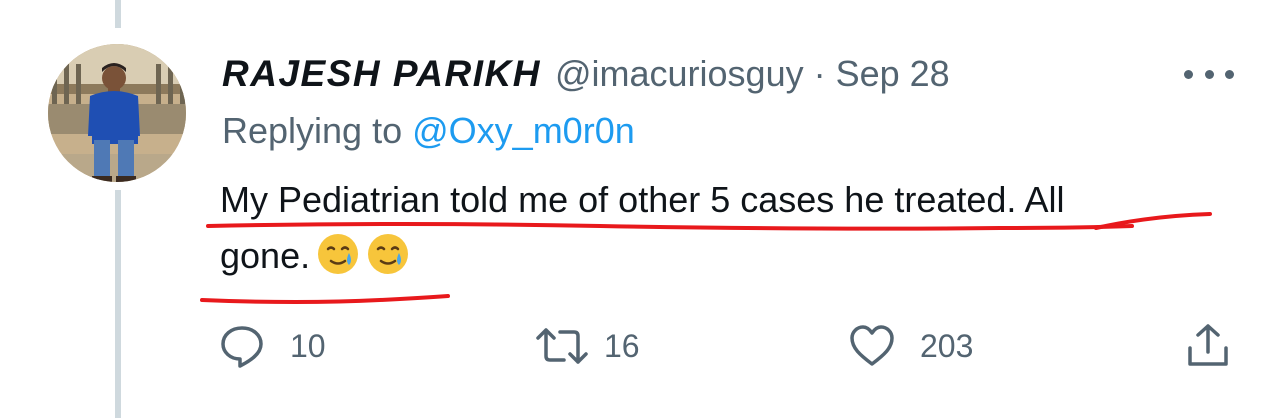 This screenshot has width=1284, height=418. I want to click on tweet-text-line-2-text: gone., so click(265, 255).